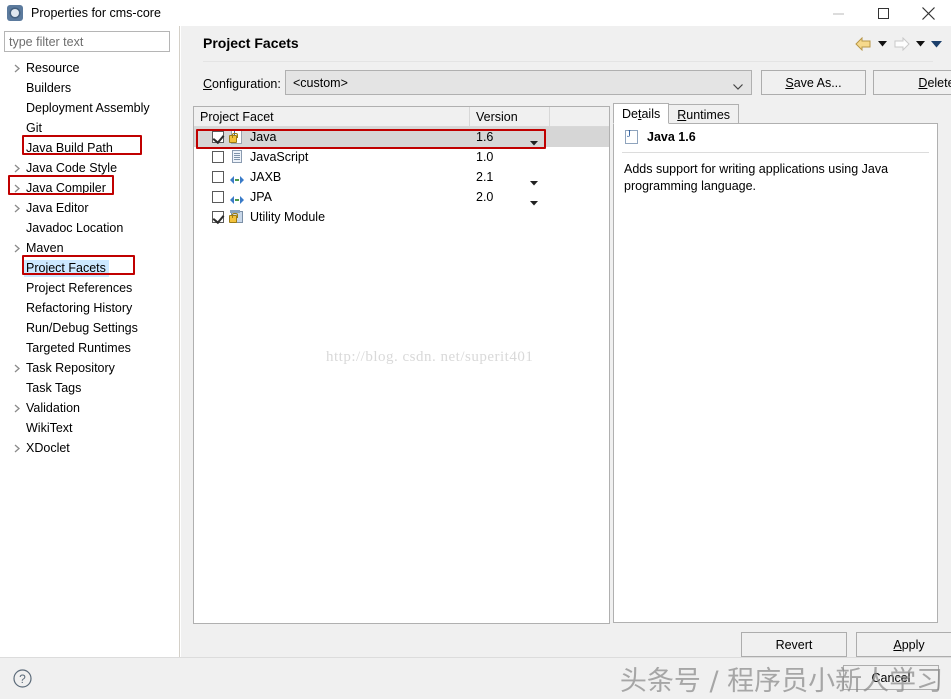  I want to click on back-arrow-icon, so click(863, 44).